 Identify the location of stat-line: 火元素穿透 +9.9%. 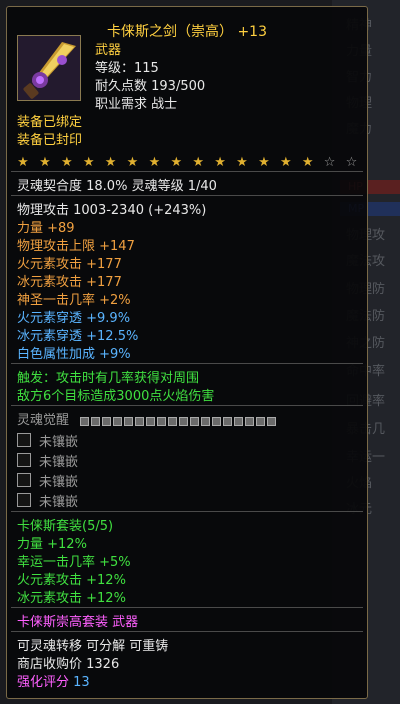
(74, 318).